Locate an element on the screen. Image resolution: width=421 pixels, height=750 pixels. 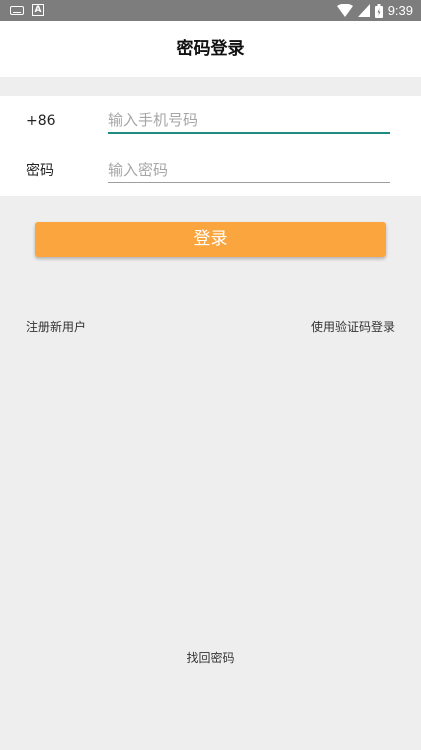
status-left-icons: A is located at coordinates (27, 10).